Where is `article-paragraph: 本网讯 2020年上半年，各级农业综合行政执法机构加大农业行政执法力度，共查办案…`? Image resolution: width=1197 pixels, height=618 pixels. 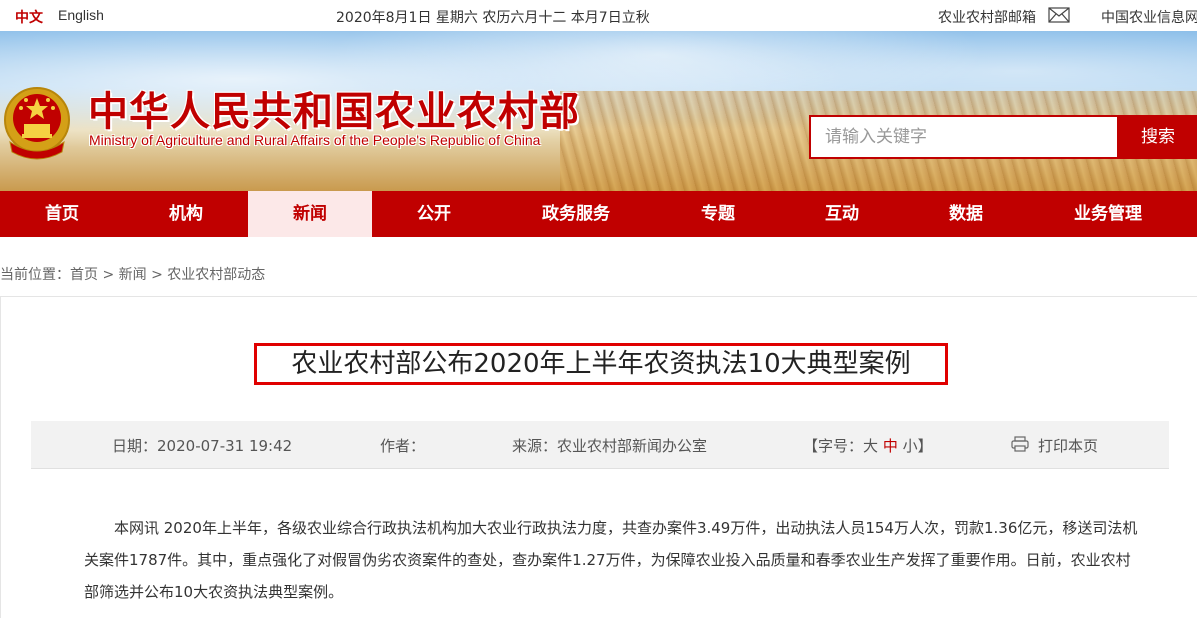
article-paragraph: 本网讯 2020年上半年，各级农业综合行政执法机构加大农业行政执法力度，共查办案… is located at coordinates (611, 560).